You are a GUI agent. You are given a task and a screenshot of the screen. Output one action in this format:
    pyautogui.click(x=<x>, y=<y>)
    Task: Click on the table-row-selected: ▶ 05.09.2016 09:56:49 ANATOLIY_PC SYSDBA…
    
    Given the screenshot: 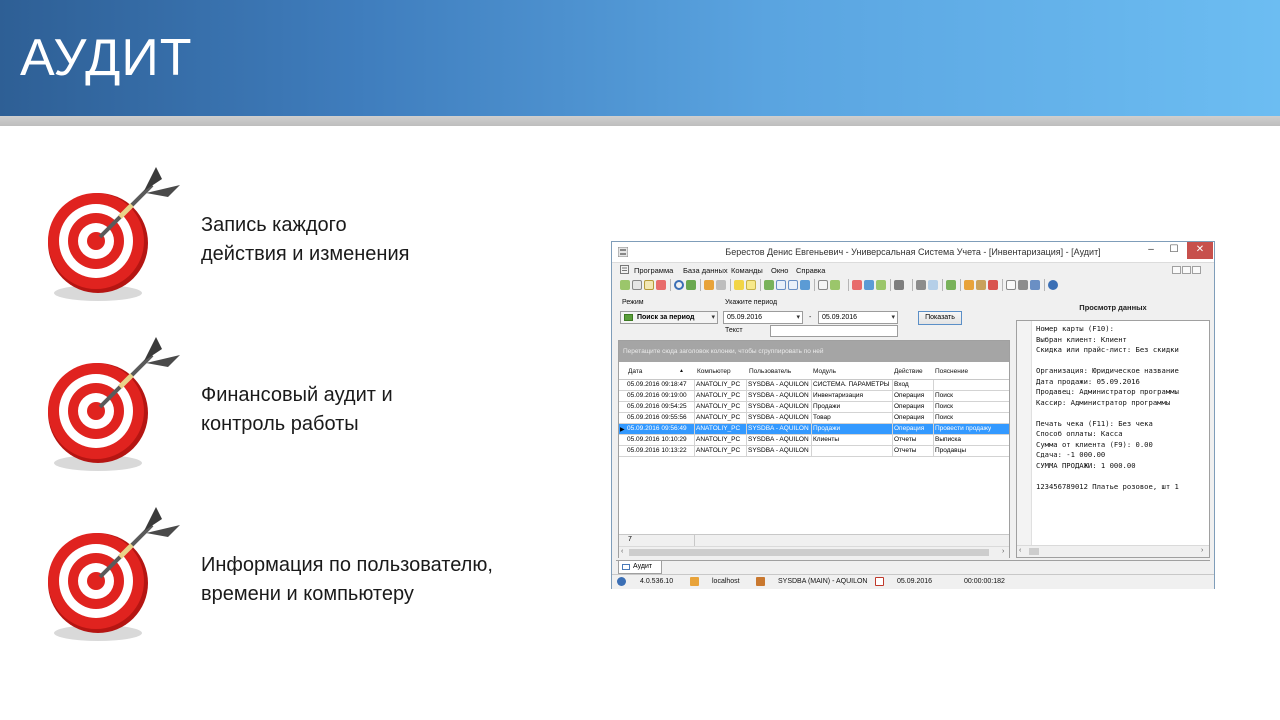 What is the action you would take?
    pyautogui.click(x=814, y=429)
    